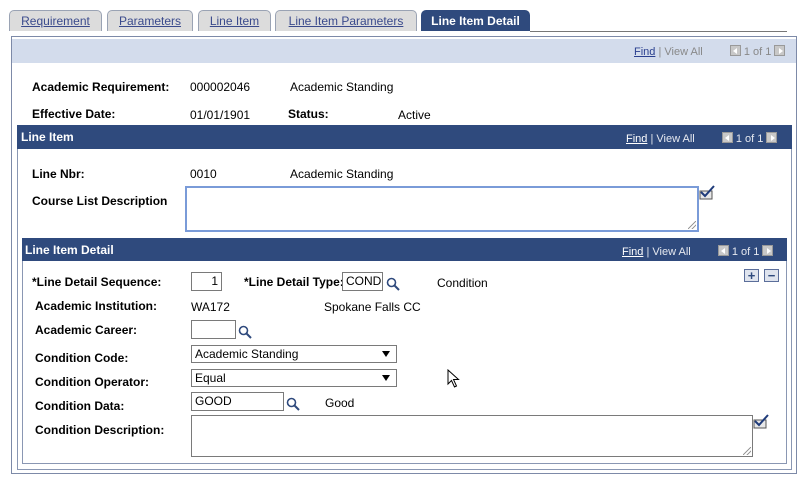 This screenshot has width=809, height=493. Describe the element at coordinates (683, 52) in the screenshot. I see `view-all-link: View All` at that location.